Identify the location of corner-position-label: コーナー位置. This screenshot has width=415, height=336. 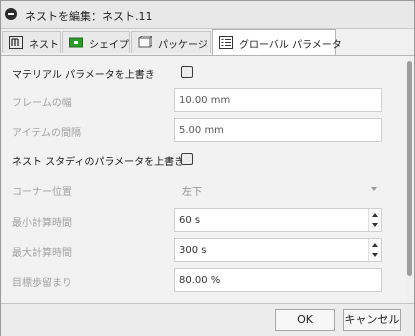
(42, 192).